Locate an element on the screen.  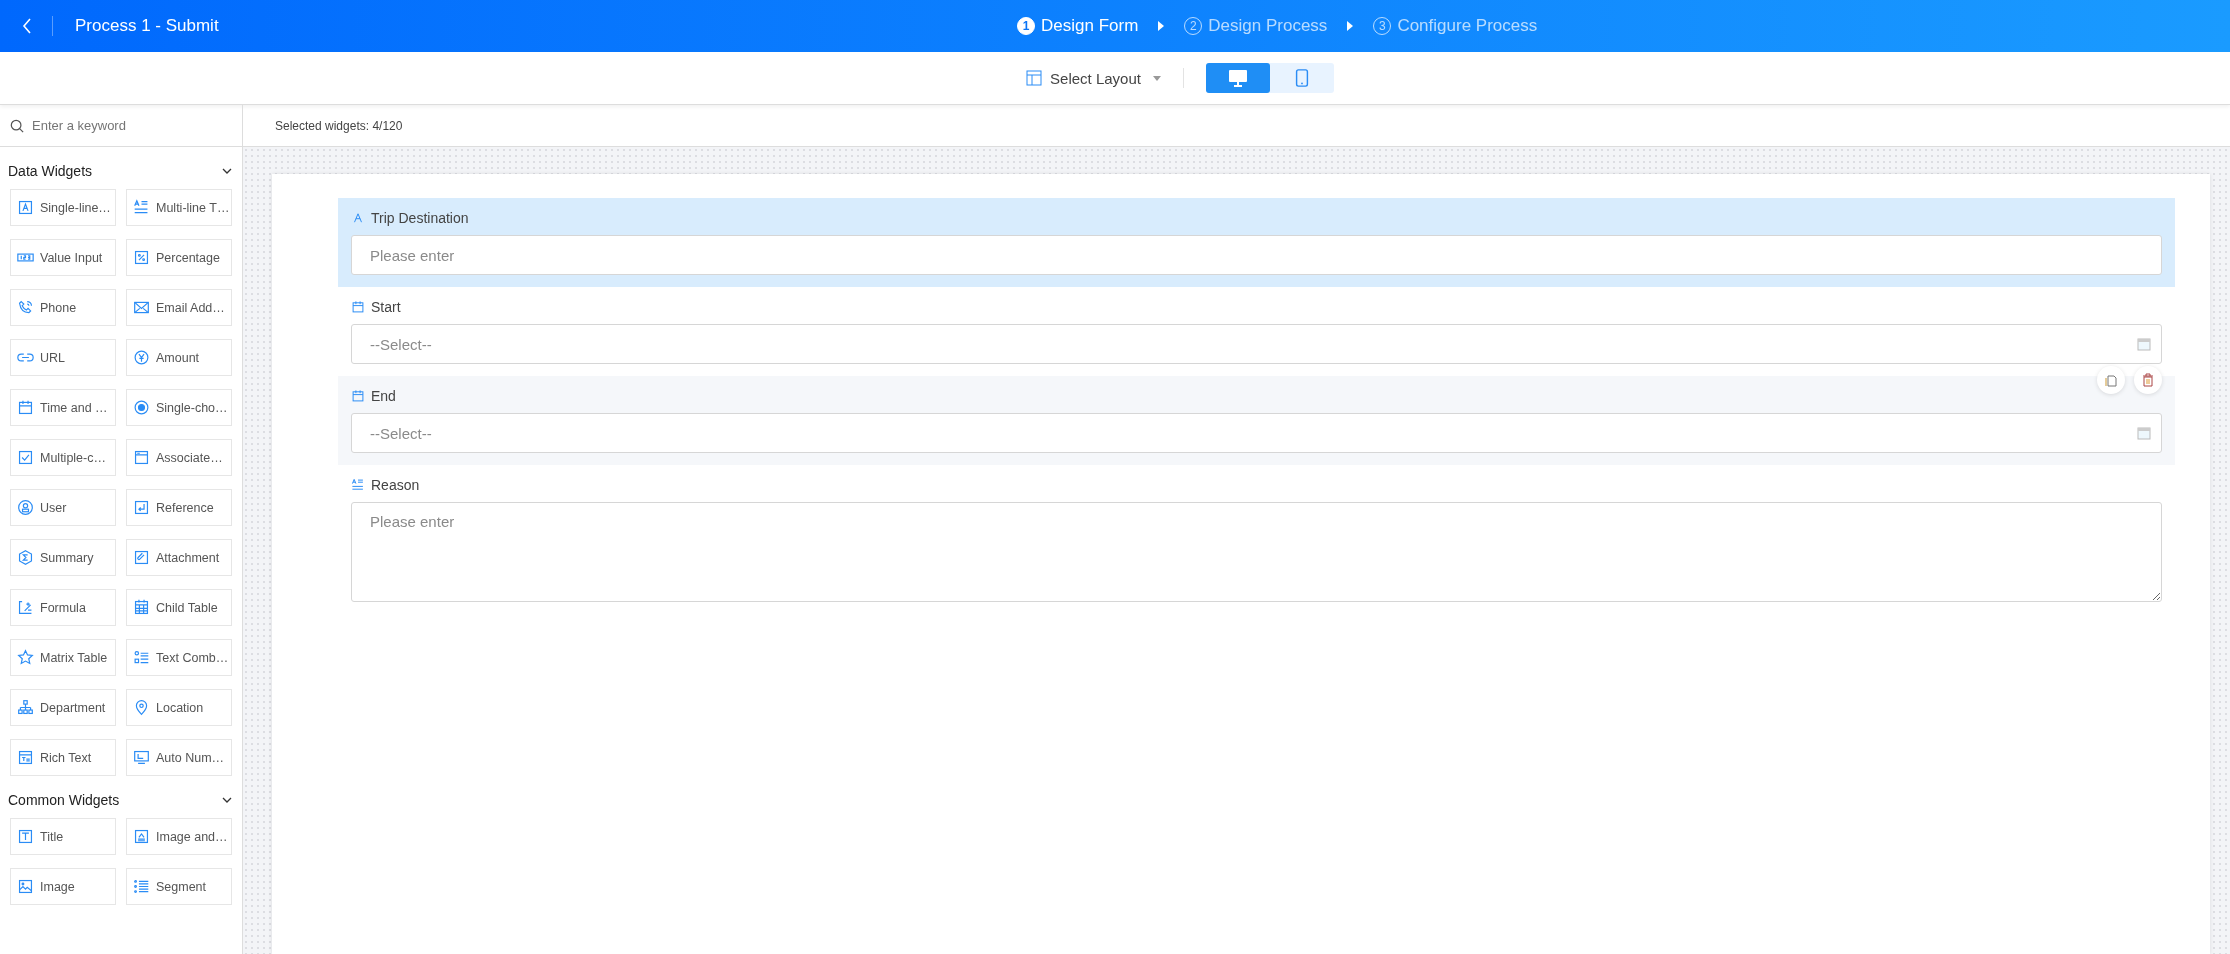
image-icon is located at coordinates (25, 886).